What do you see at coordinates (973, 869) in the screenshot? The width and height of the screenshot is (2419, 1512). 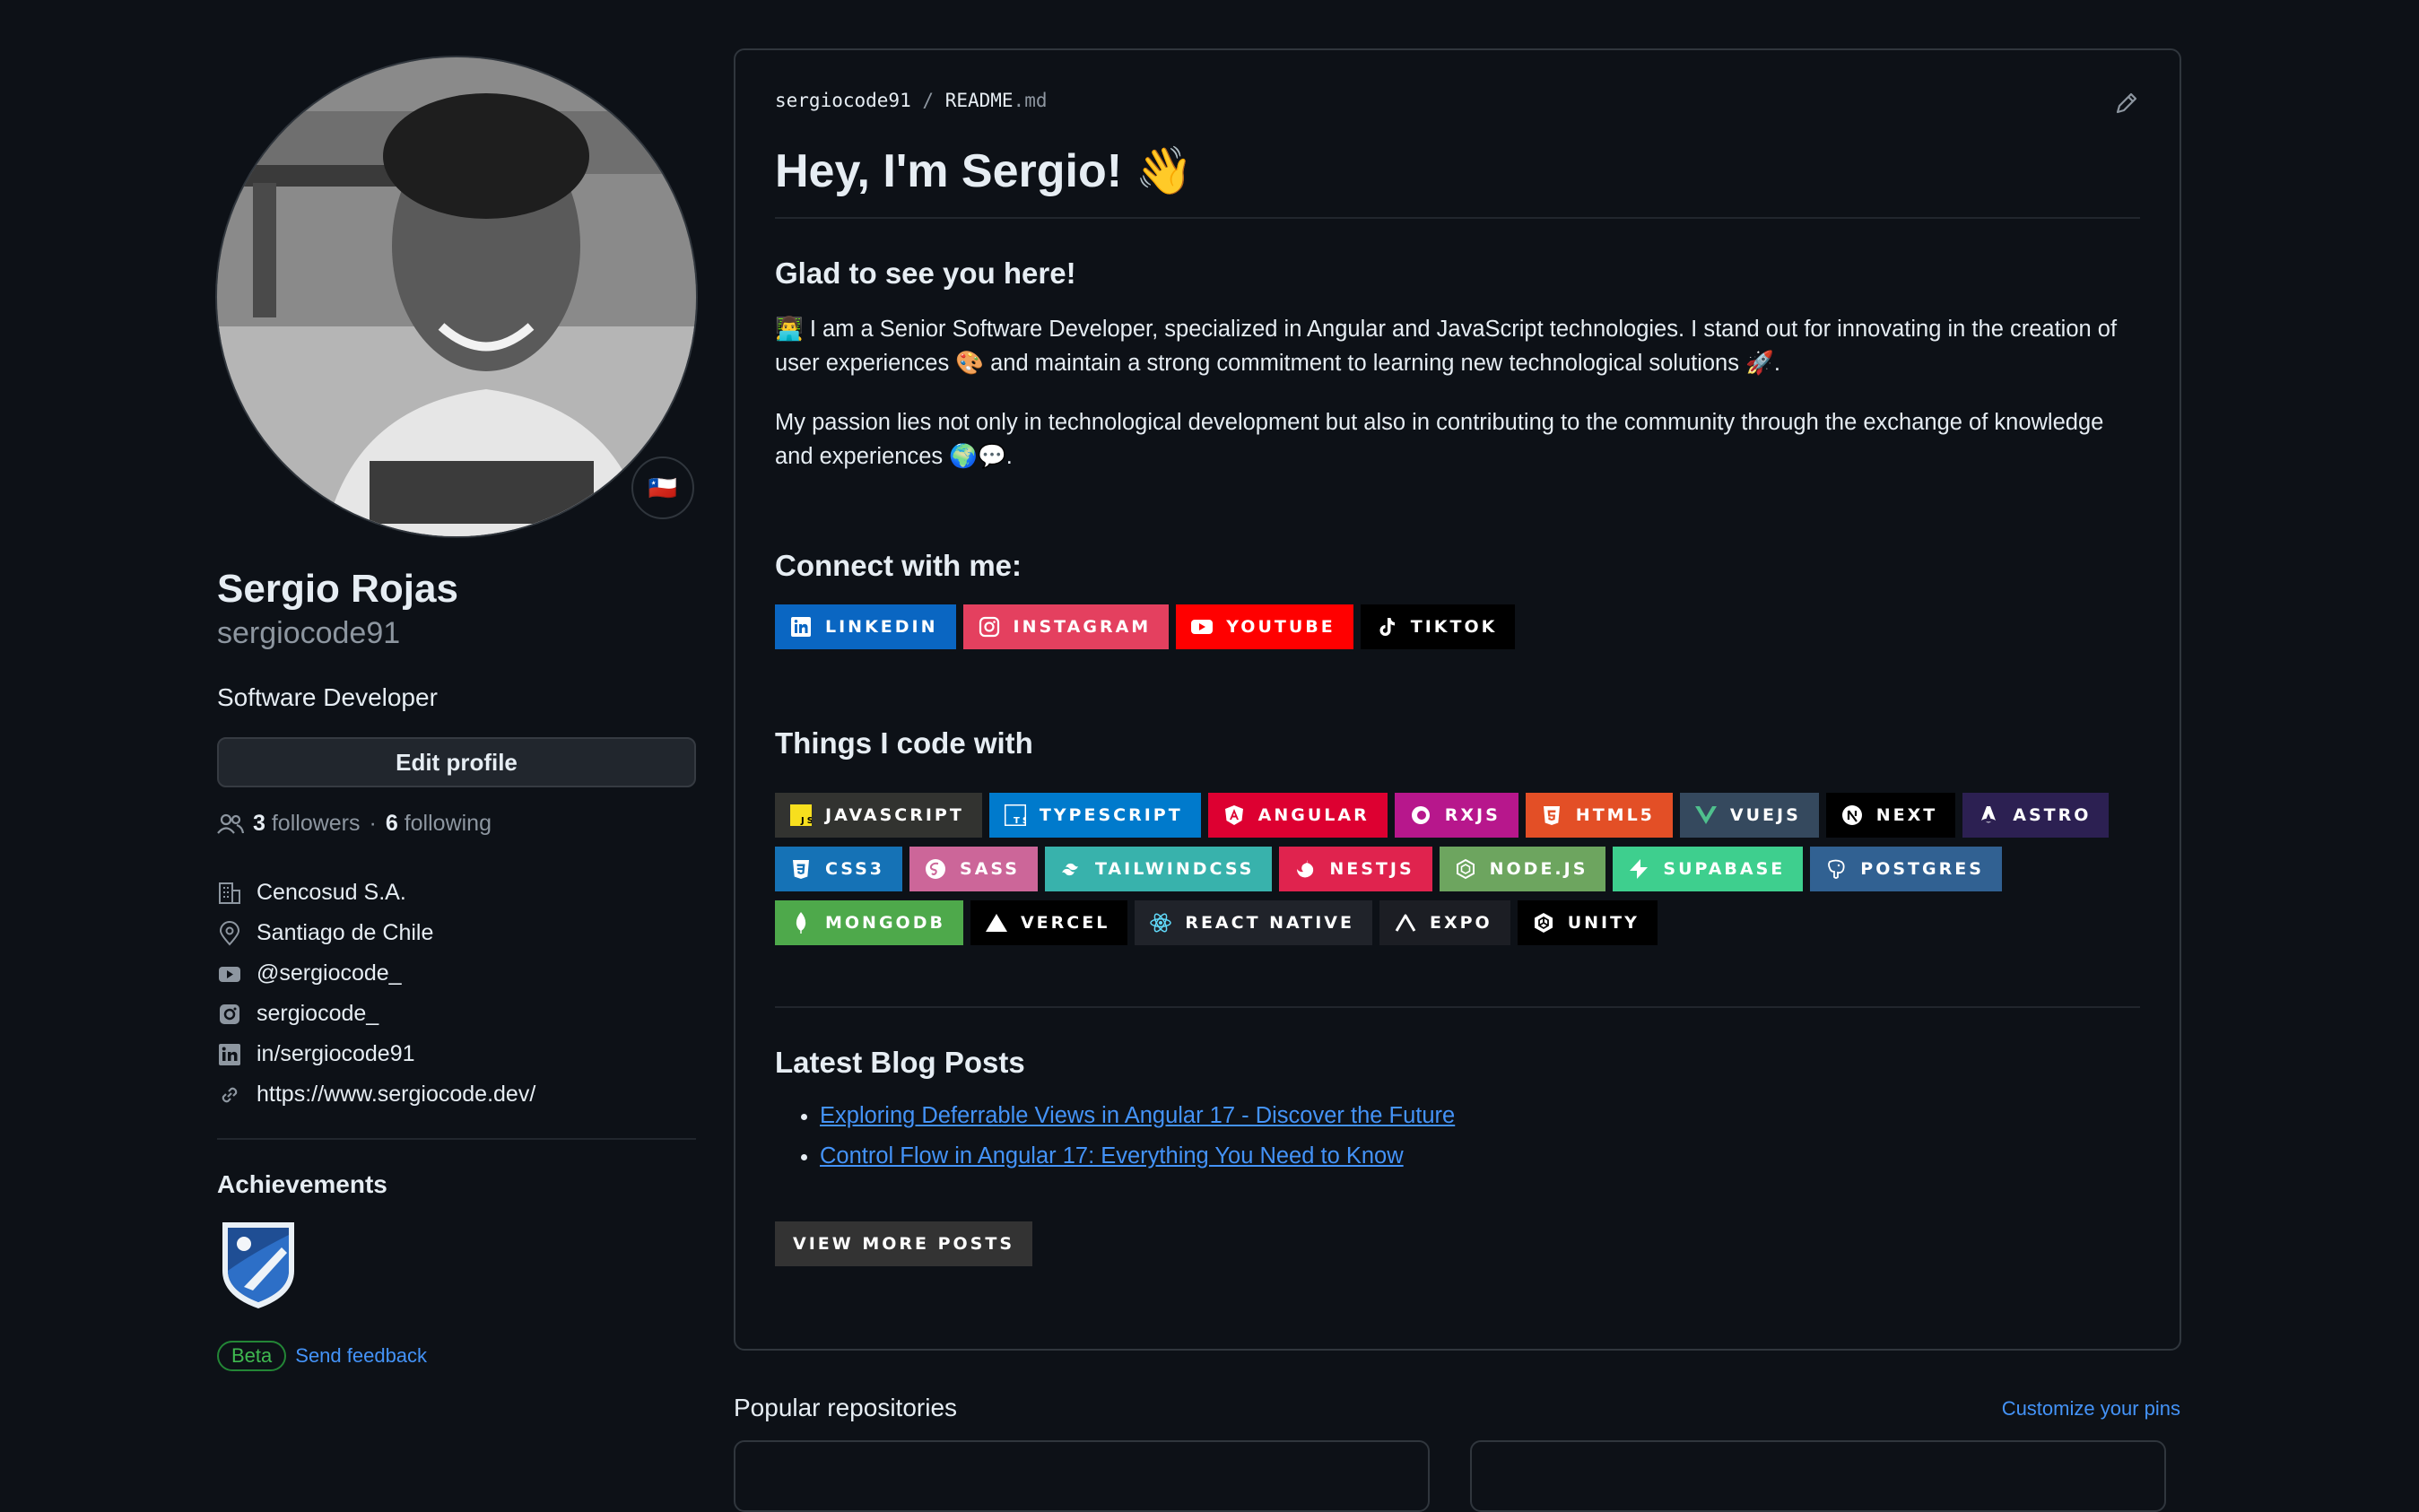 I see `sass-badge: SASS` at bounding box center [973, 869].